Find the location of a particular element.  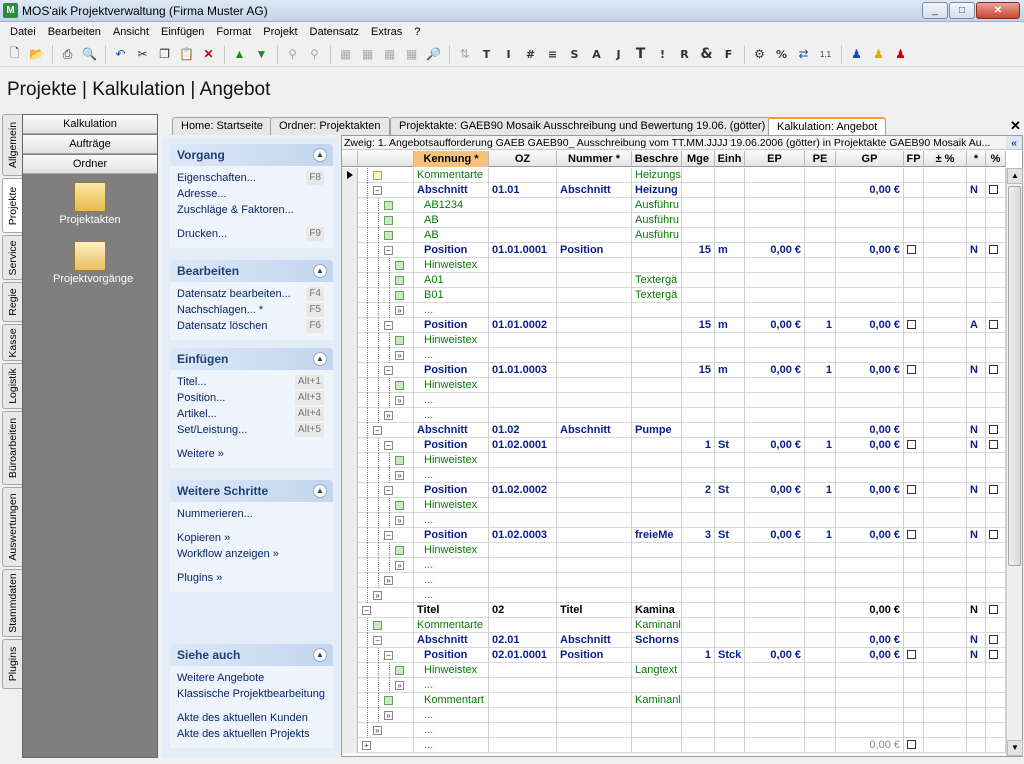

insert-t-icon: T is located at coordinates (486, 54).